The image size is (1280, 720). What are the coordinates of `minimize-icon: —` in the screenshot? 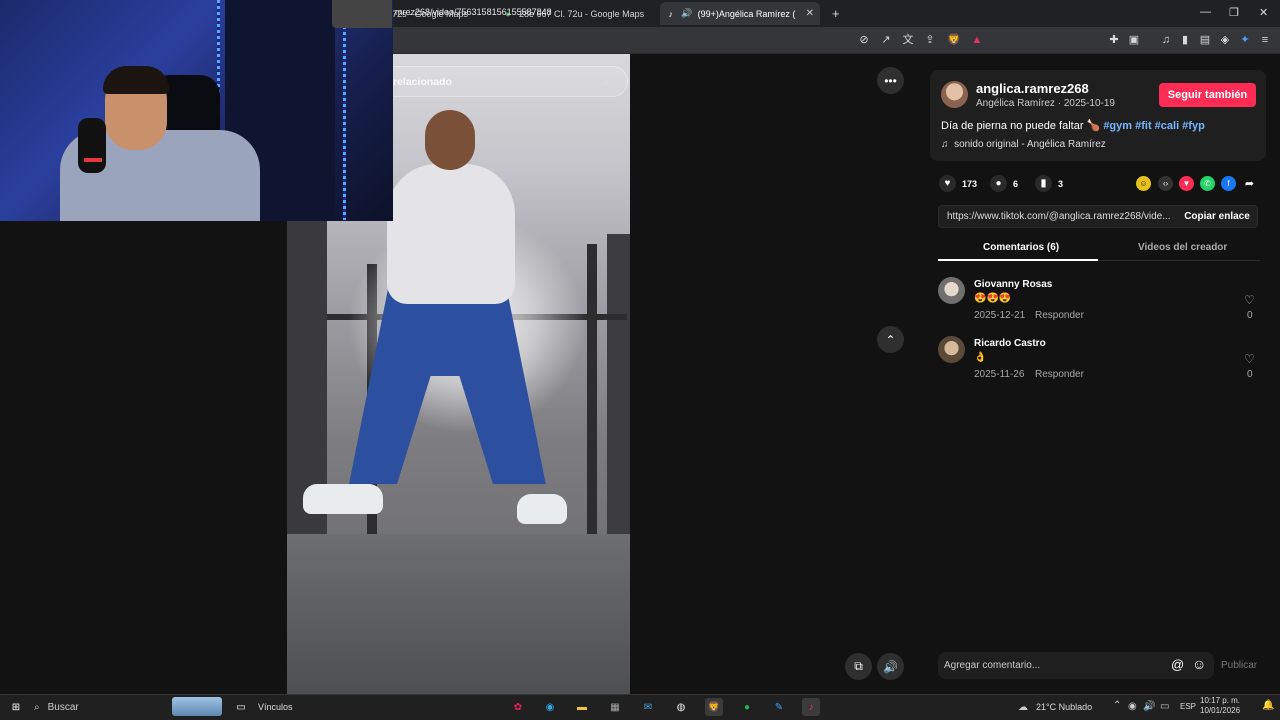 It's located at (1205, 12).